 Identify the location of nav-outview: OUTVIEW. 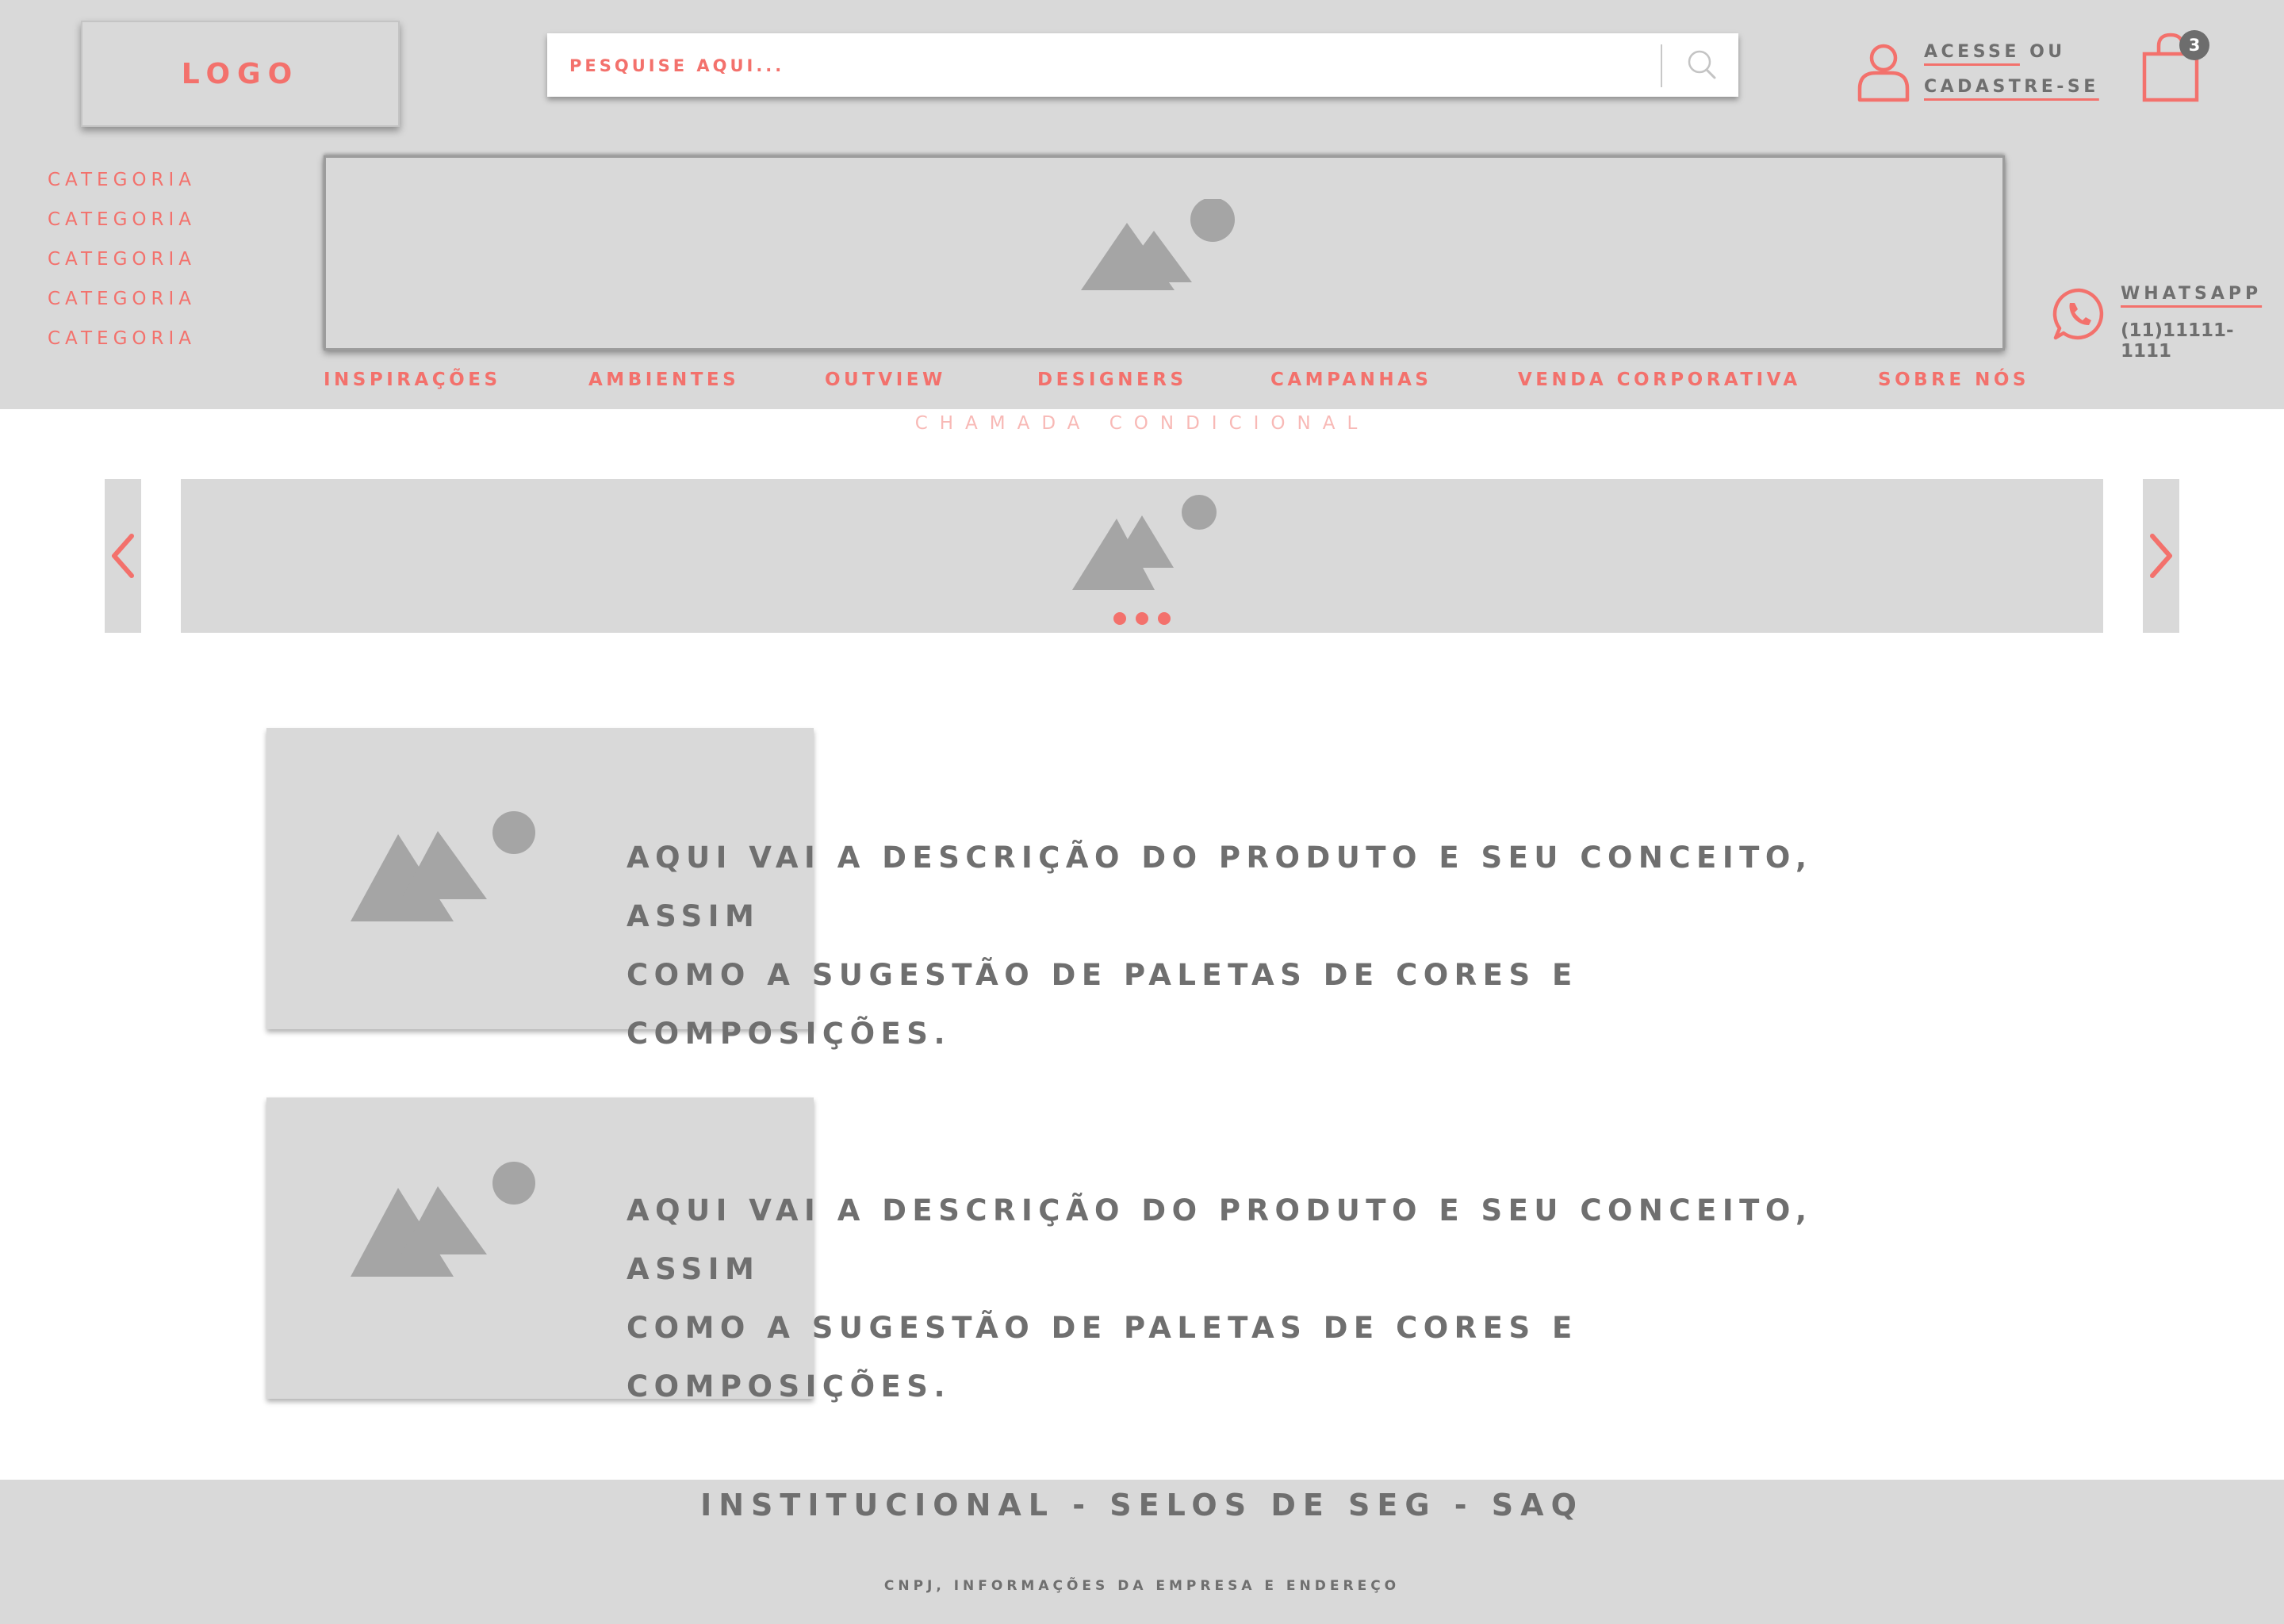
(885, 380).